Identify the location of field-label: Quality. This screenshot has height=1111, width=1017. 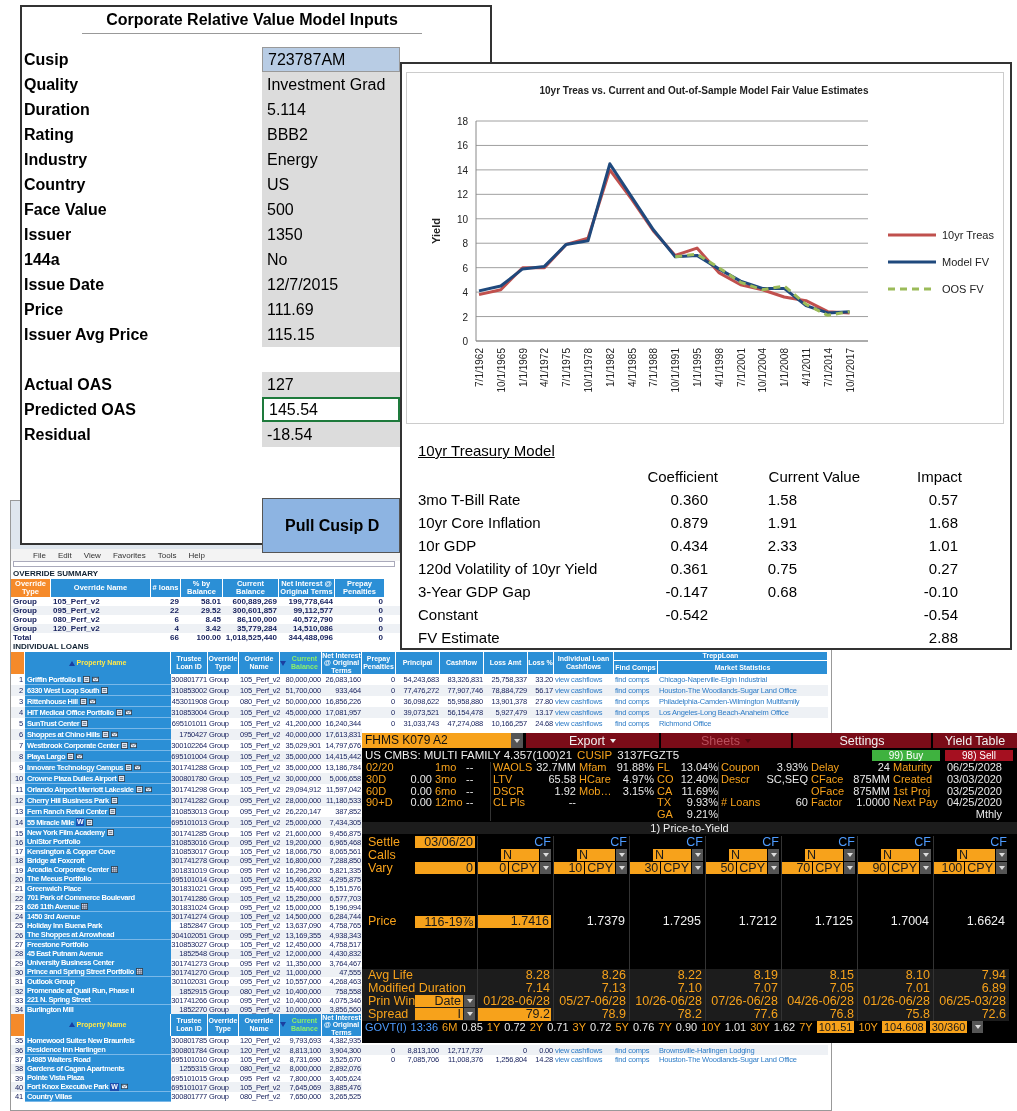
(51, 84).